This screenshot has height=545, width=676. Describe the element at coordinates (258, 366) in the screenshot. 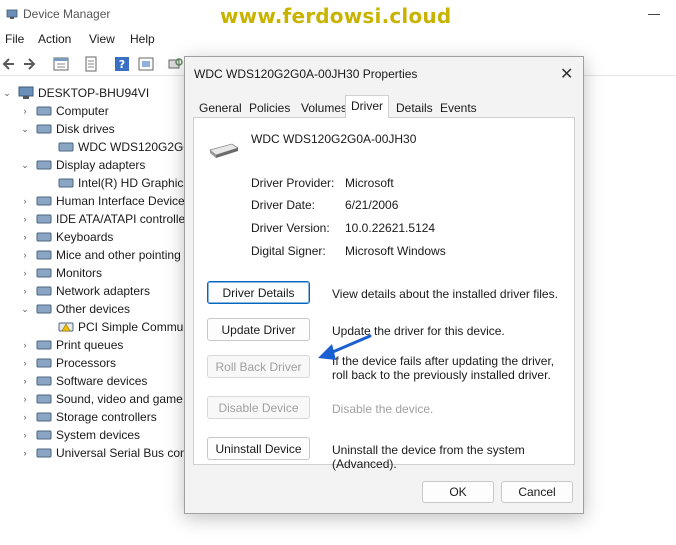

I see `roll-back-driver-button: Roll Back Driver` at that location.